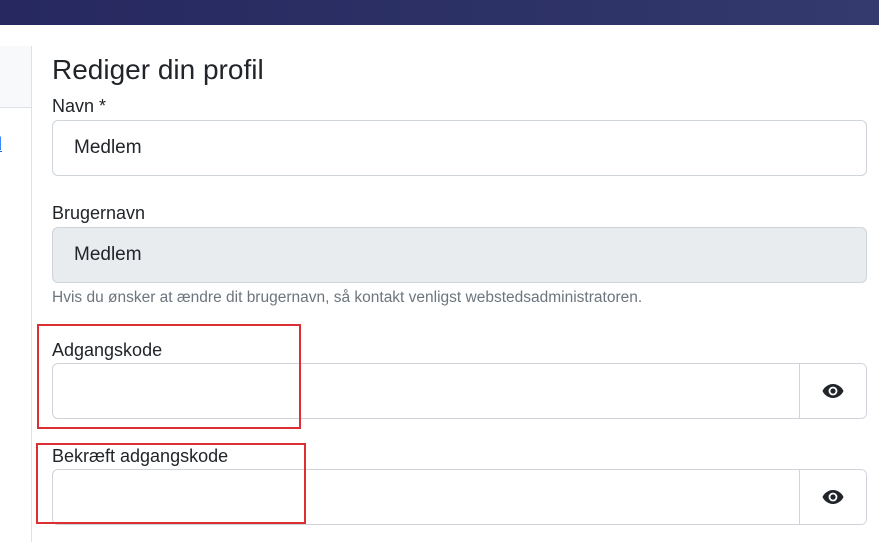  Describe the element at coordinates (16, 294) in the screenshot. I see `sidebar: d` at that location.